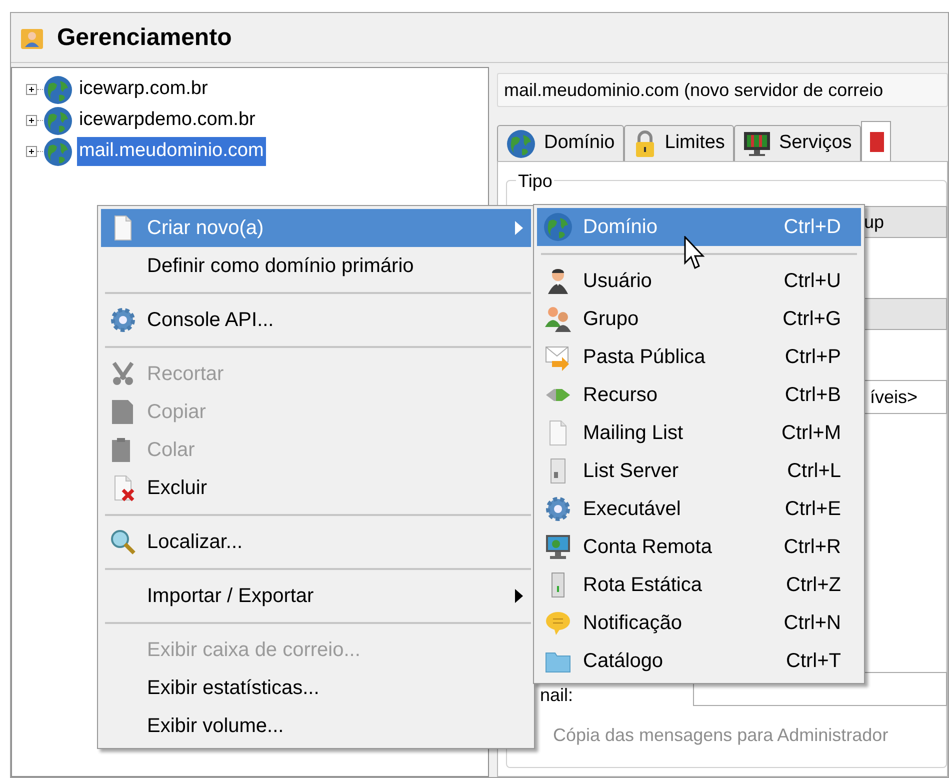 The image size is (949, 778). Describe the element at coordinates (316, 488) in the screenshot. I see `menu-item: Excluir` at that location.